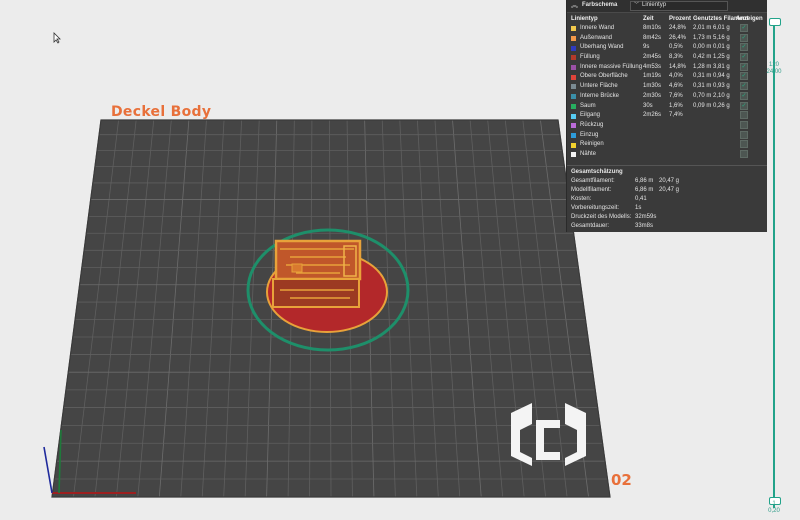 This screenshot has width=800, height=520. Describe the element at coordinates (607, 155) in the screenshot. I see `legend-line-type: Nähte` at that location.